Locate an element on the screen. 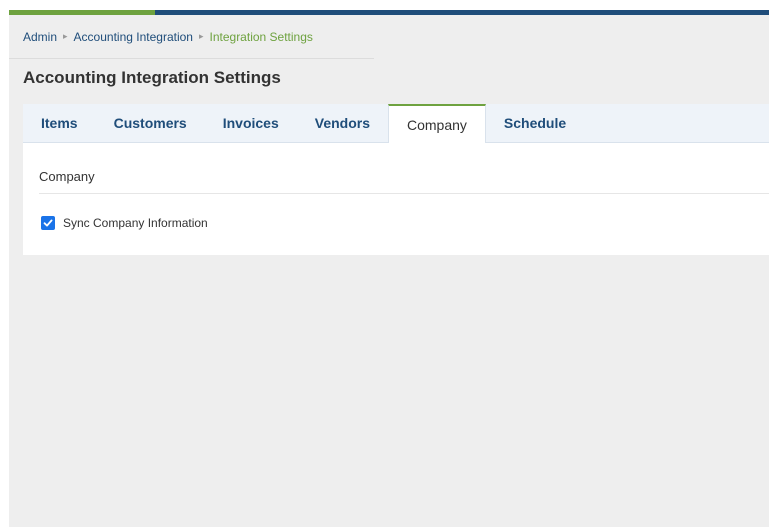 The image size is (769, 527). breadcrumb-accounting-integration: Accounting Integration is located at coordinates (133, 37).